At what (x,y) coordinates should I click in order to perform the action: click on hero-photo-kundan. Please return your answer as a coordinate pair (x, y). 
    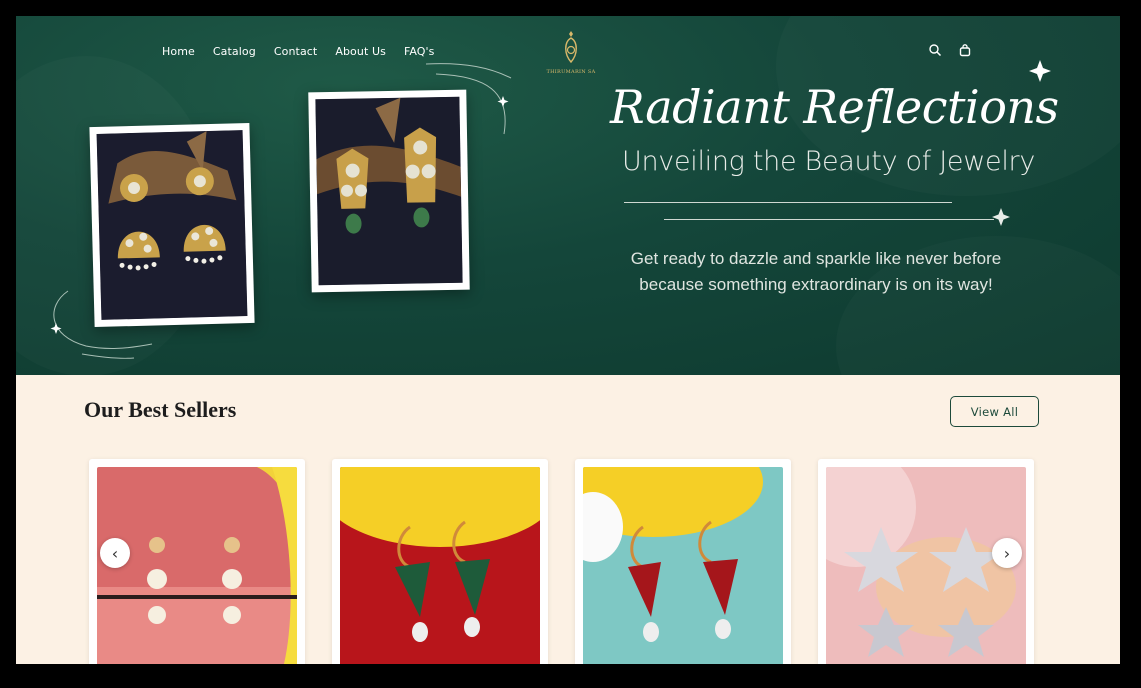
    Looking at the image, I should click on (389, 191).